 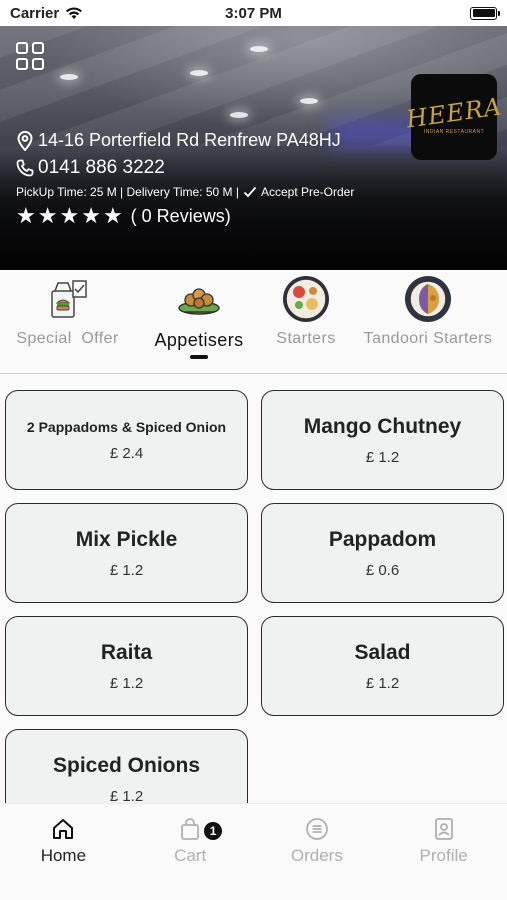 What do you see at coordinates (185, 168) in the screenshot?
I see `phone-row: 0141 886 3222` at bounding box center [185, 168].